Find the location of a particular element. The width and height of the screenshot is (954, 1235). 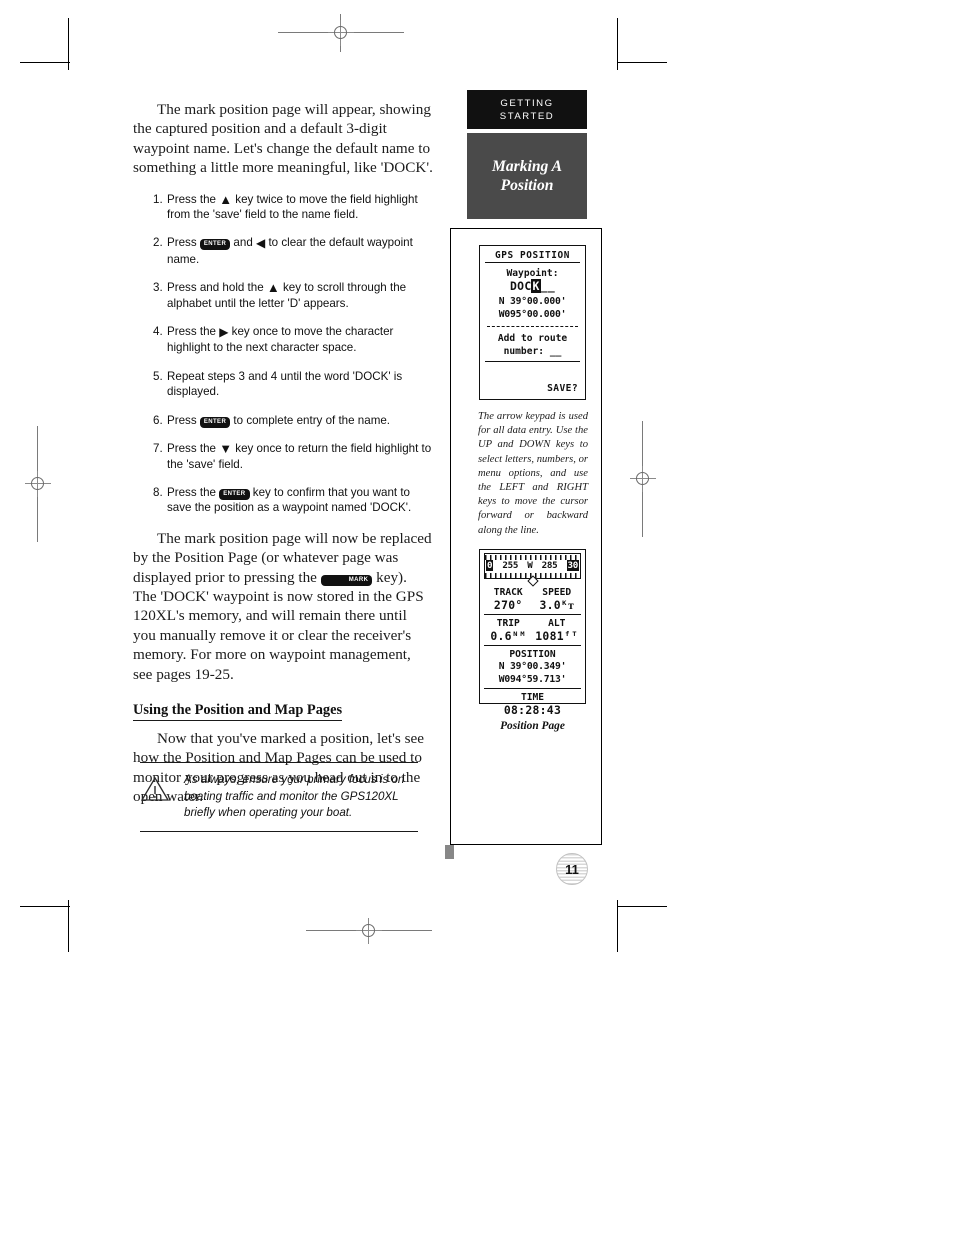

crop-mark-top-left-horizontal is located at coordinates (45, 62).